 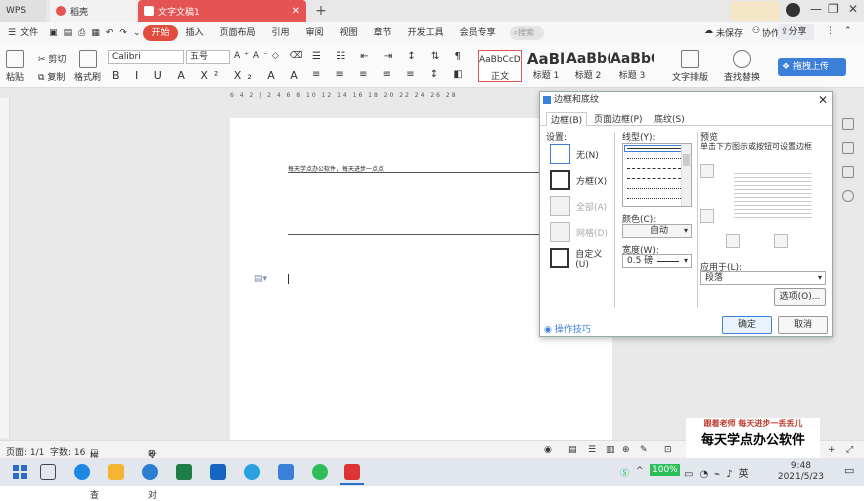 I want to click on tab-page-borders: 页面边框(P), so click(x=618, y=119).